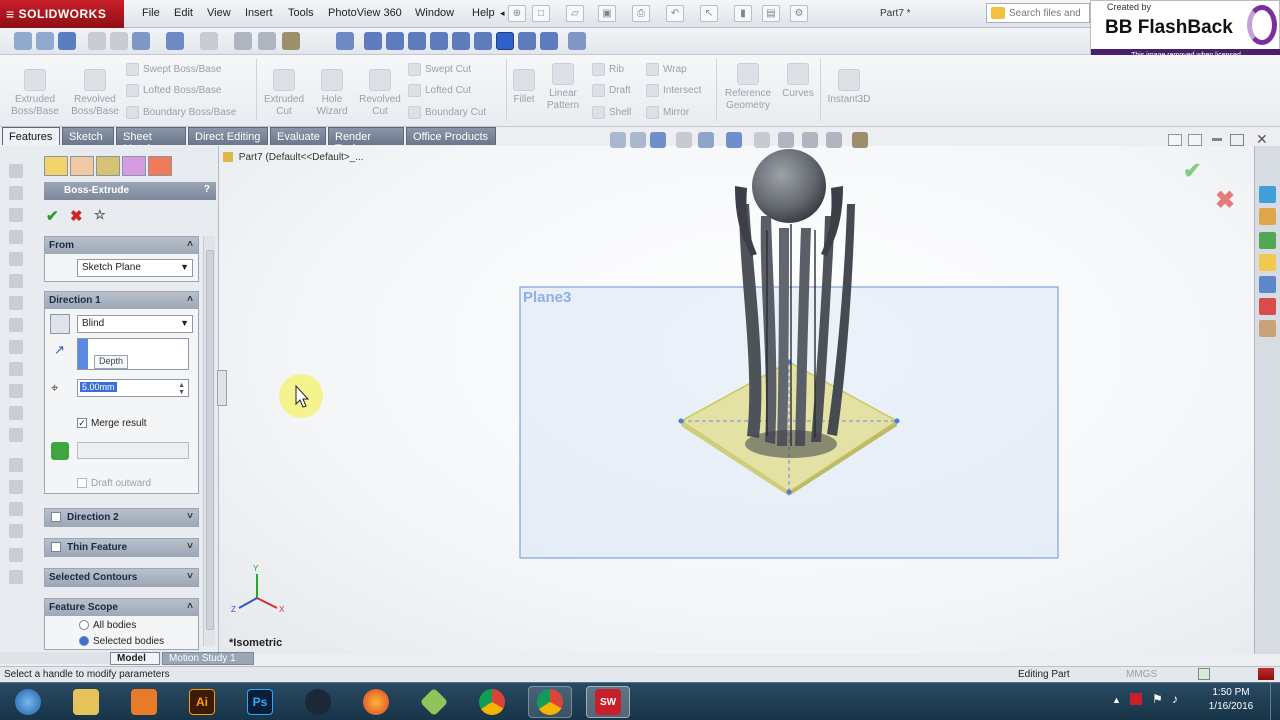  What do you see at coordinates (849, 87) in the screenshot?
I see `instant3d-button: Instant3D` at bounding box center [849, 87].